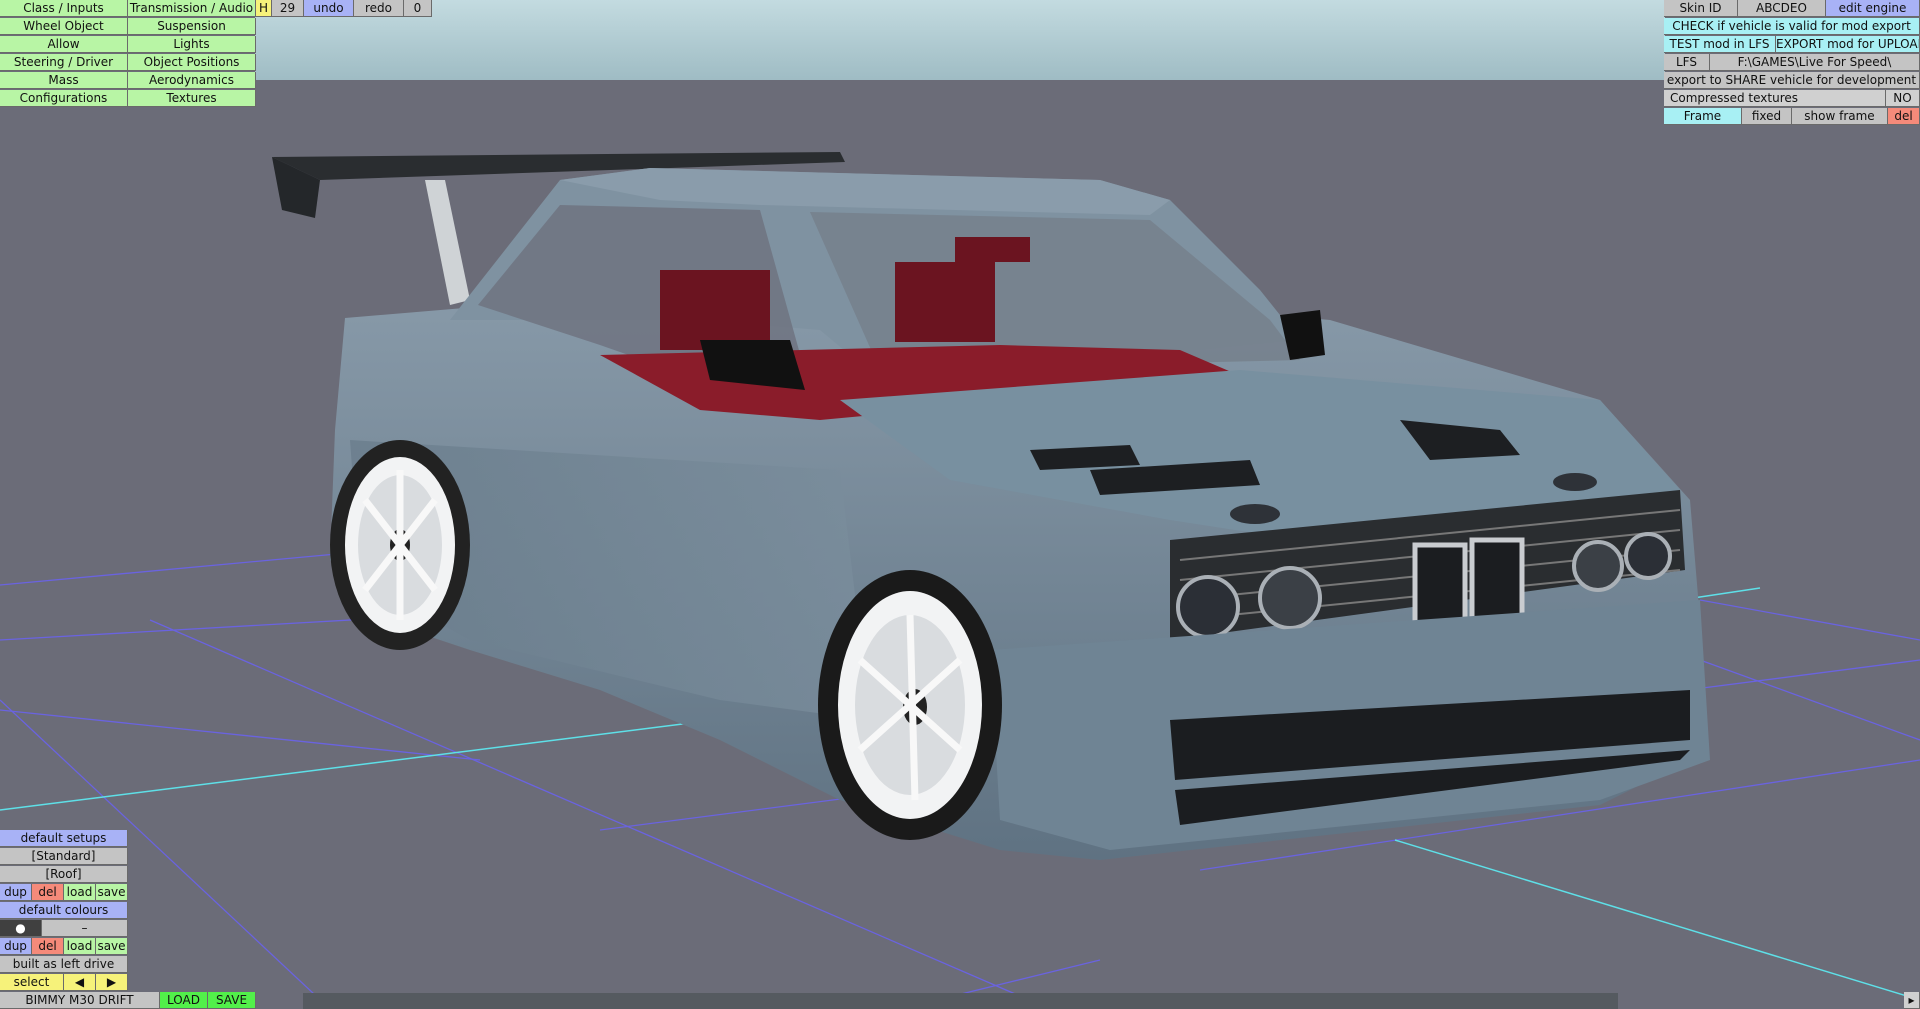  I want to click on load-vehicle-button: LOAD, so click(184, 1000).